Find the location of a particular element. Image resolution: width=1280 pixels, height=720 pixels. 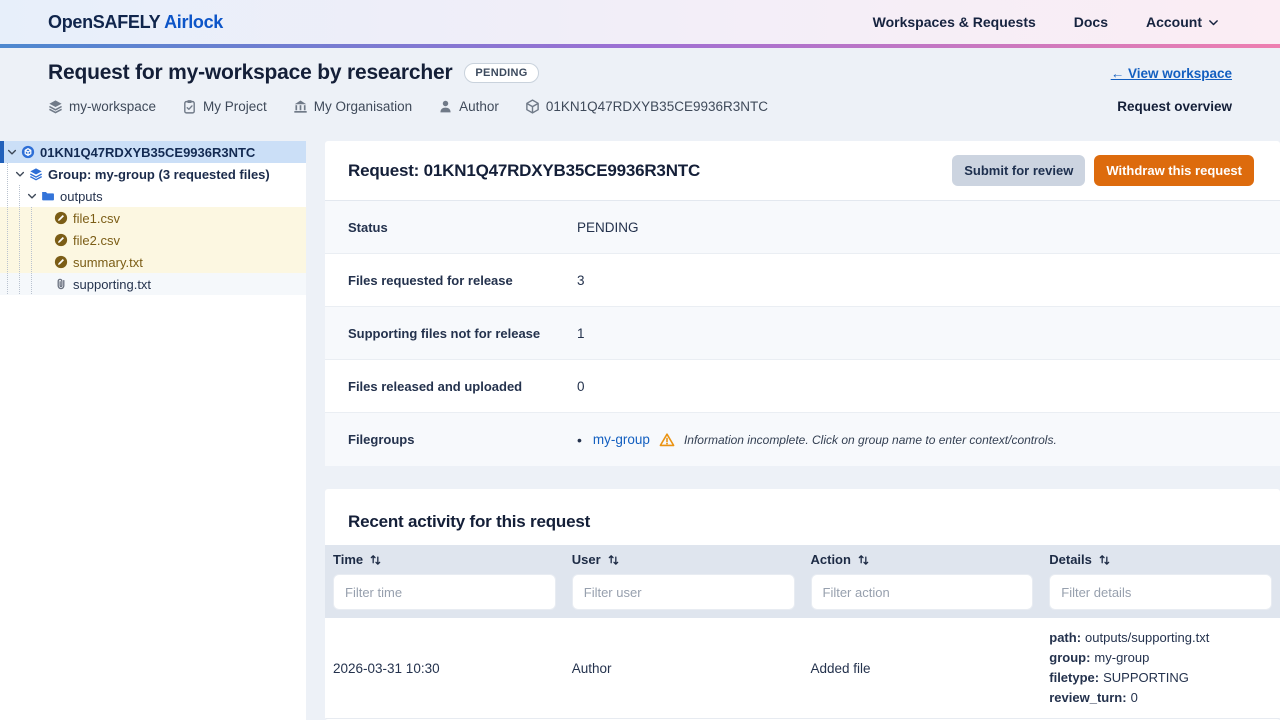

activity-action: Added file is located at coordinates (840, 668).